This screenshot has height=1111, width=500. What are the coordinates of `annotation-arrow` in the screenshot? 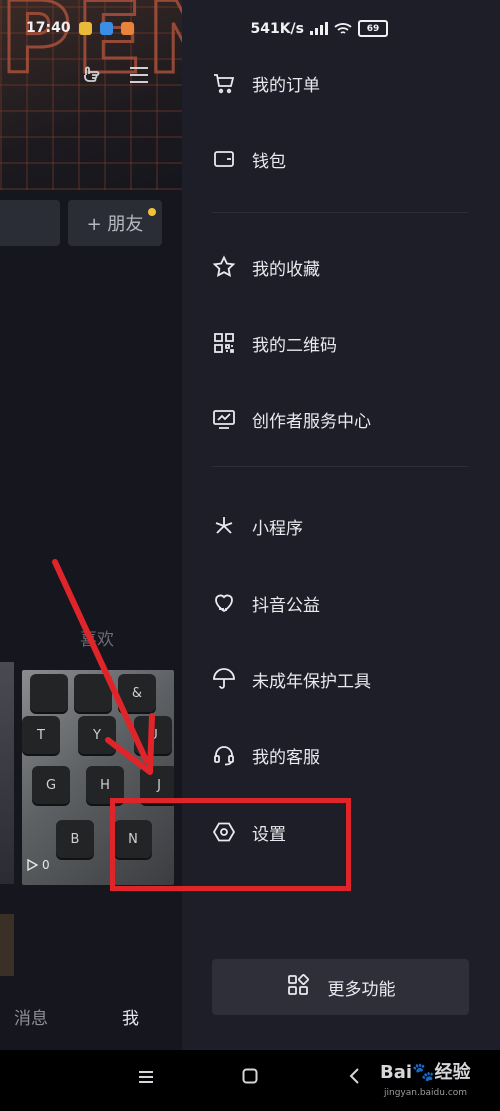 It's located at (103, 667).